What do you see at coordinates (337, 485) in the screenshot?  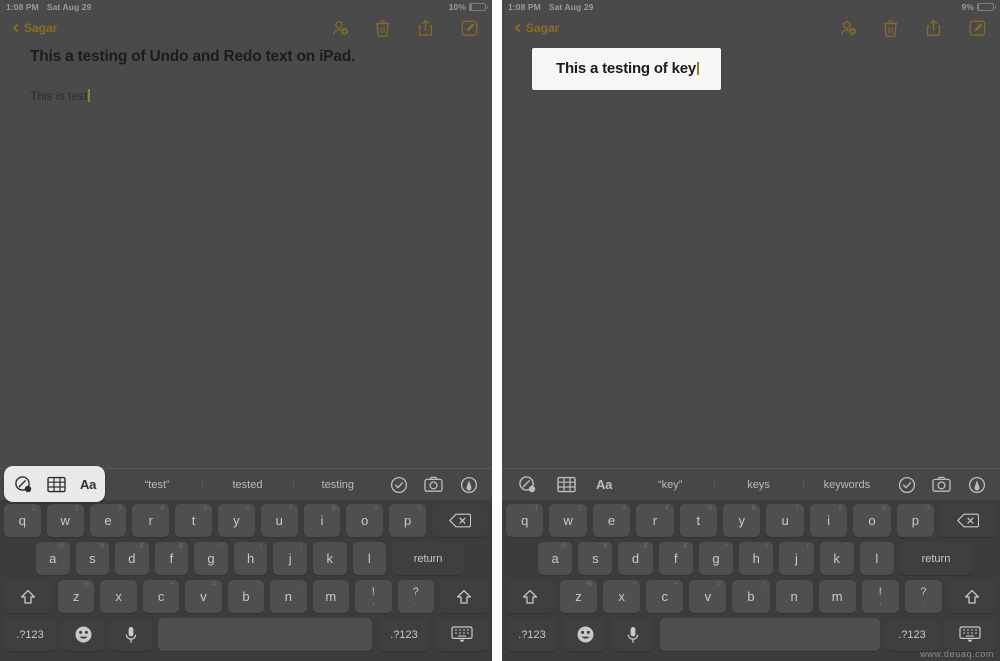 I see `suggestion-item: testing` at bounding box center [337, 485].